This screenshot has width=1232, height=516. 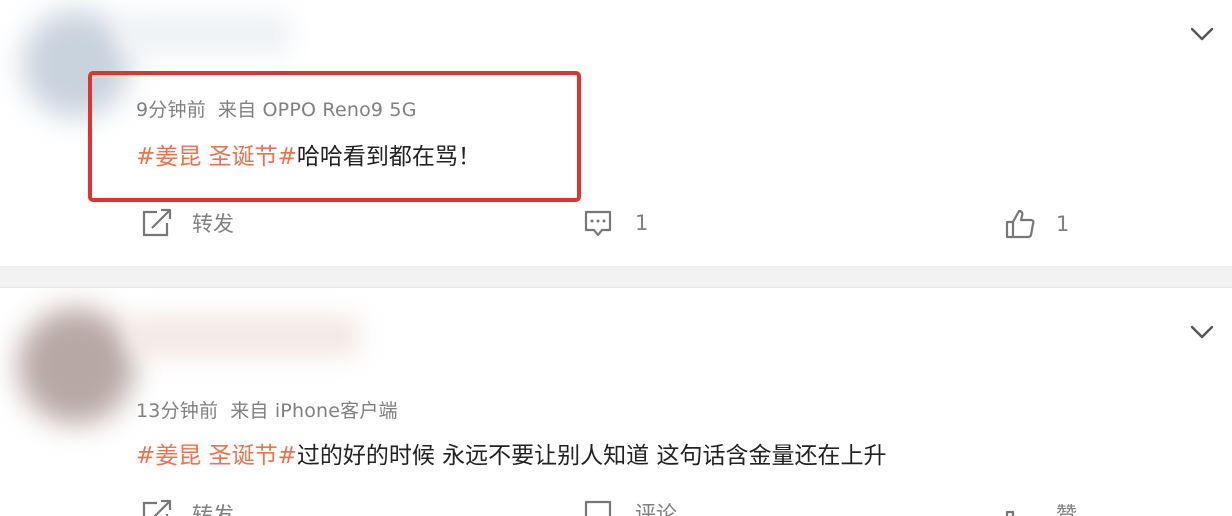 I want to click on post-content: #姜昆 圣诞节#过的好的时候 永远不要让别人知道 这句话含金量还在上升, so click(x=511, y=453).